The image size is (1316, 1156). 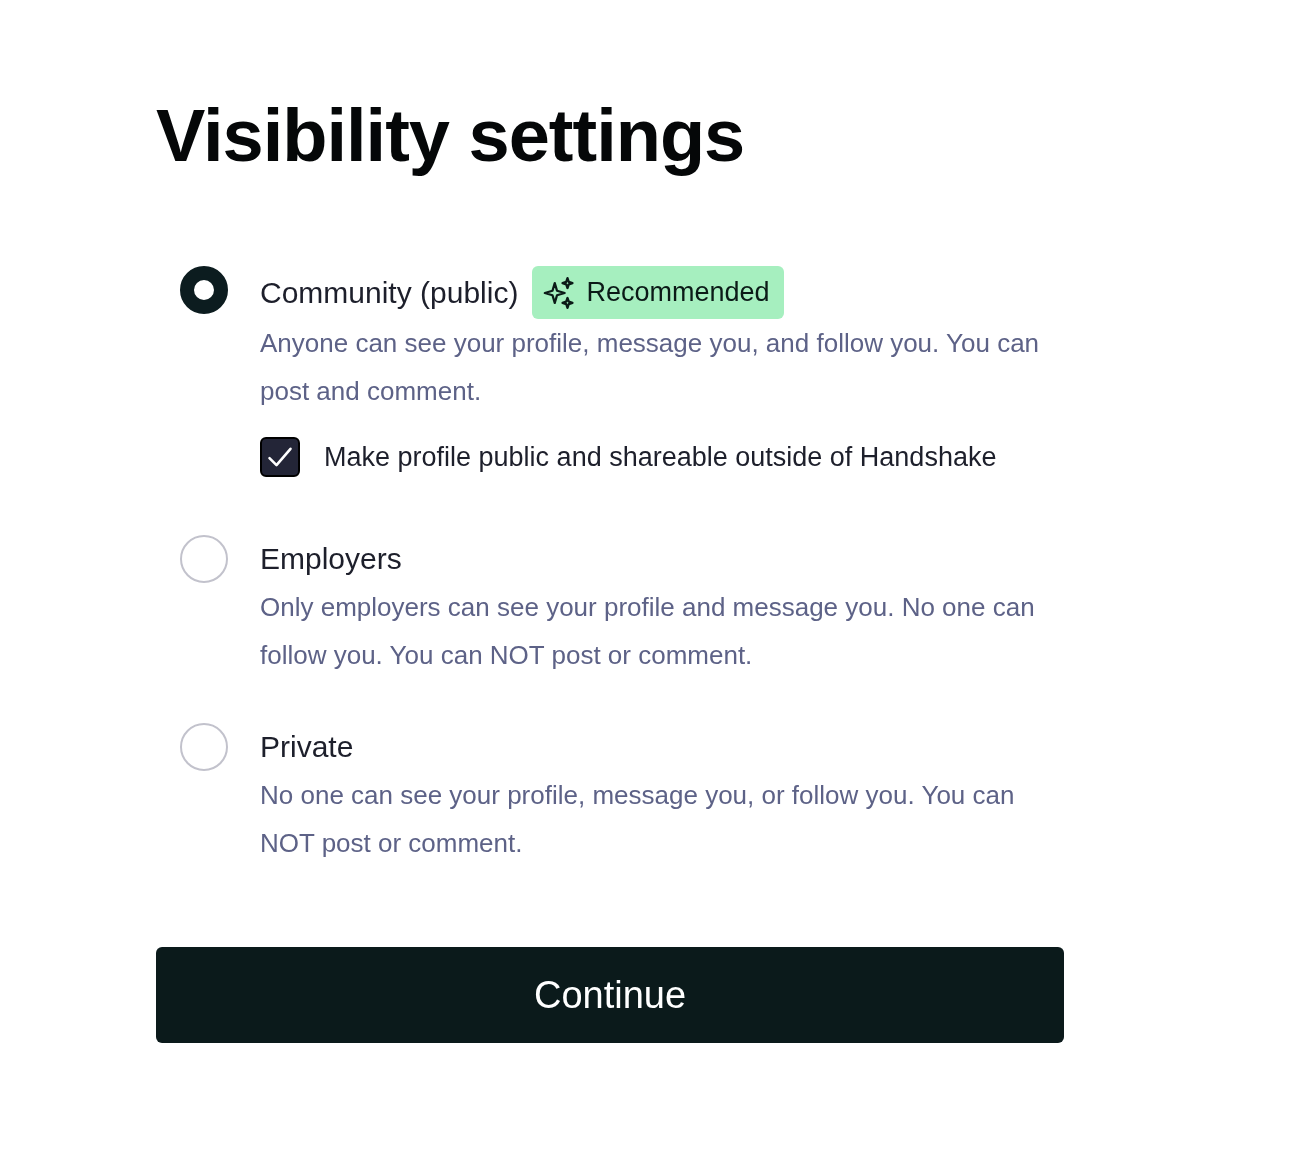 What do you see at coordinates (389, 292) in the screenshot?
I see `option-label: Community (public)` at bounding box center [389, 292].